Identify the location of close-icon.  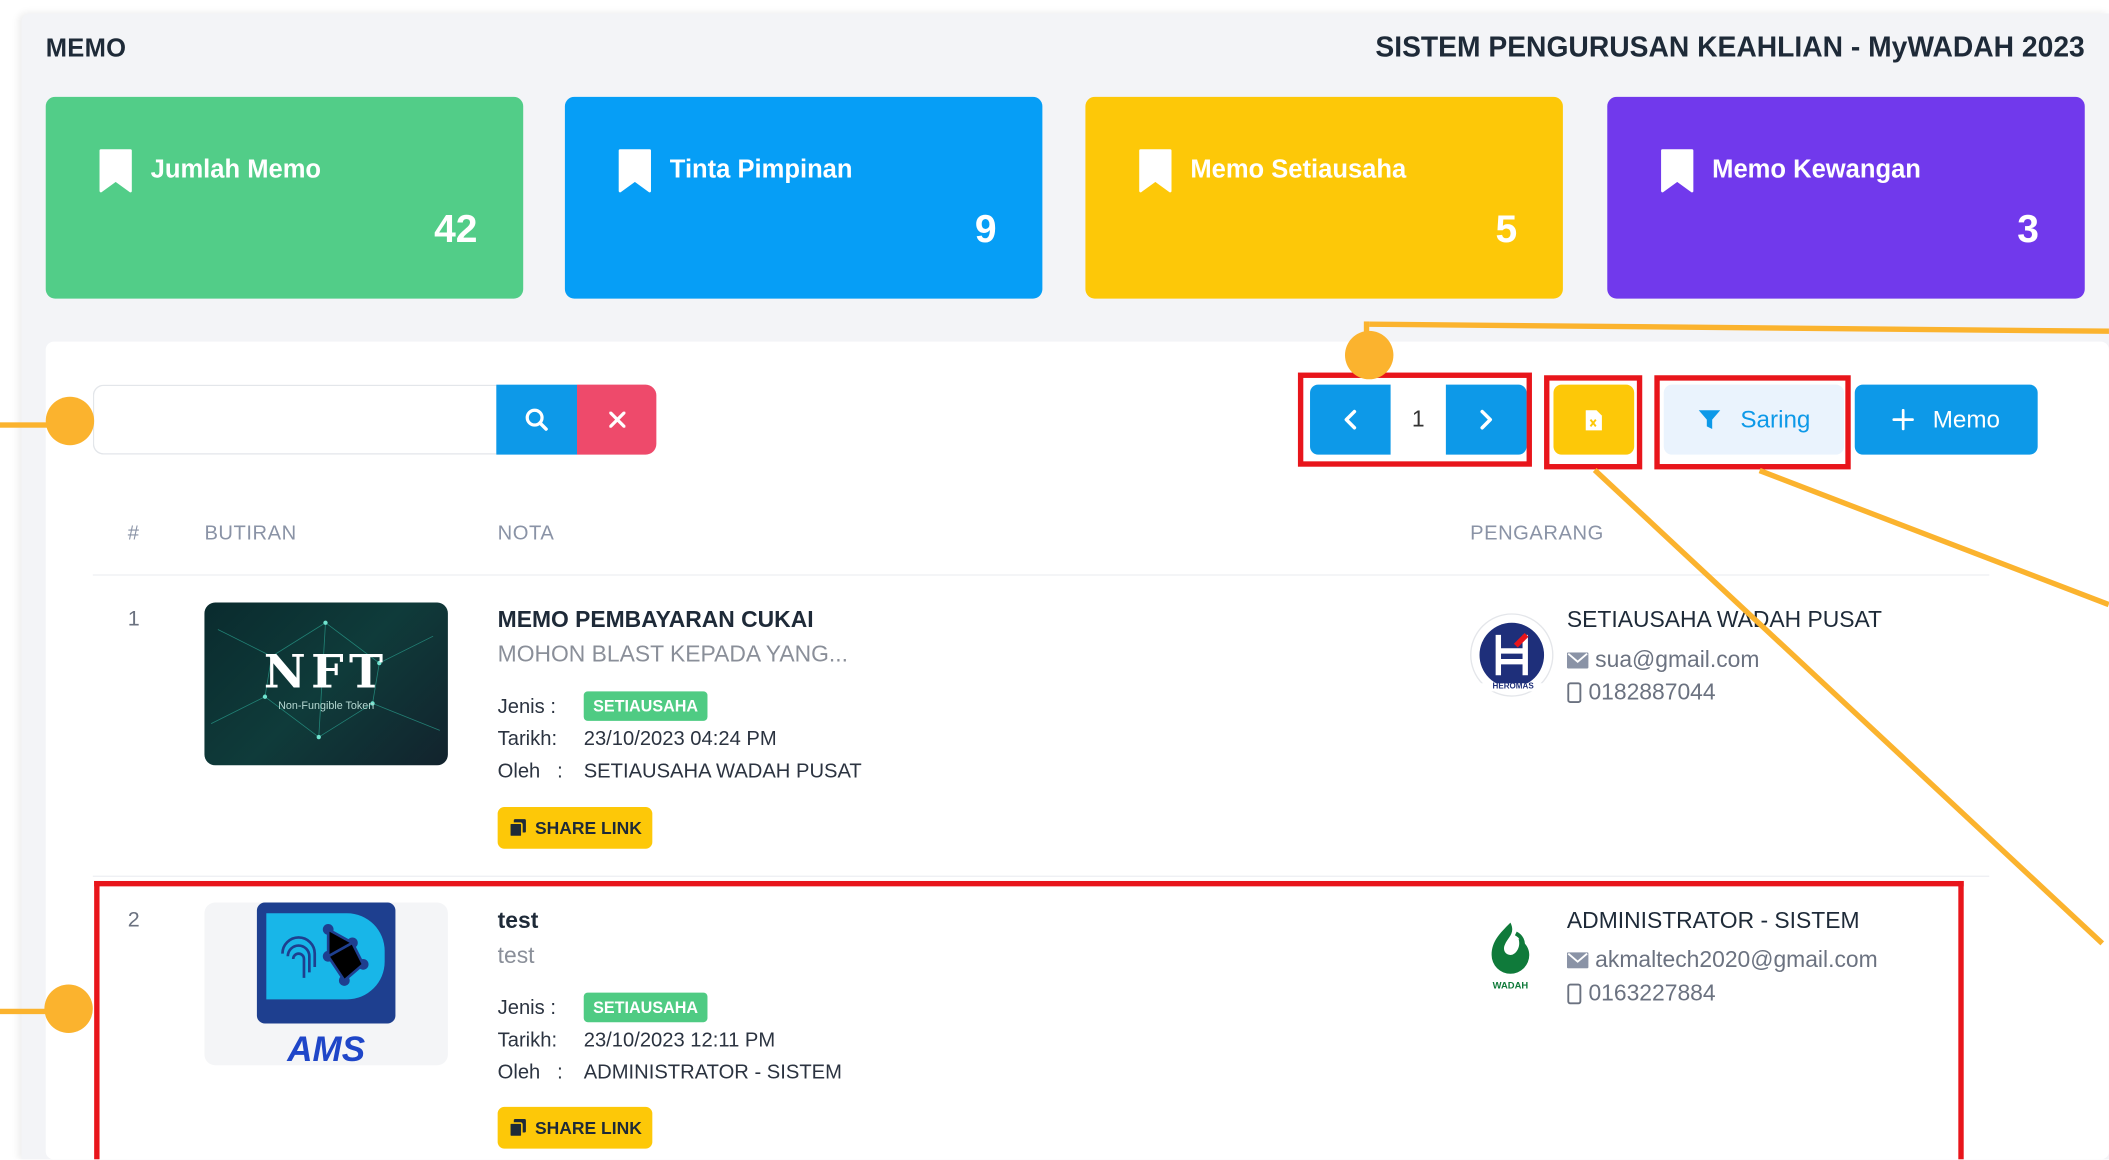
(616, 419).